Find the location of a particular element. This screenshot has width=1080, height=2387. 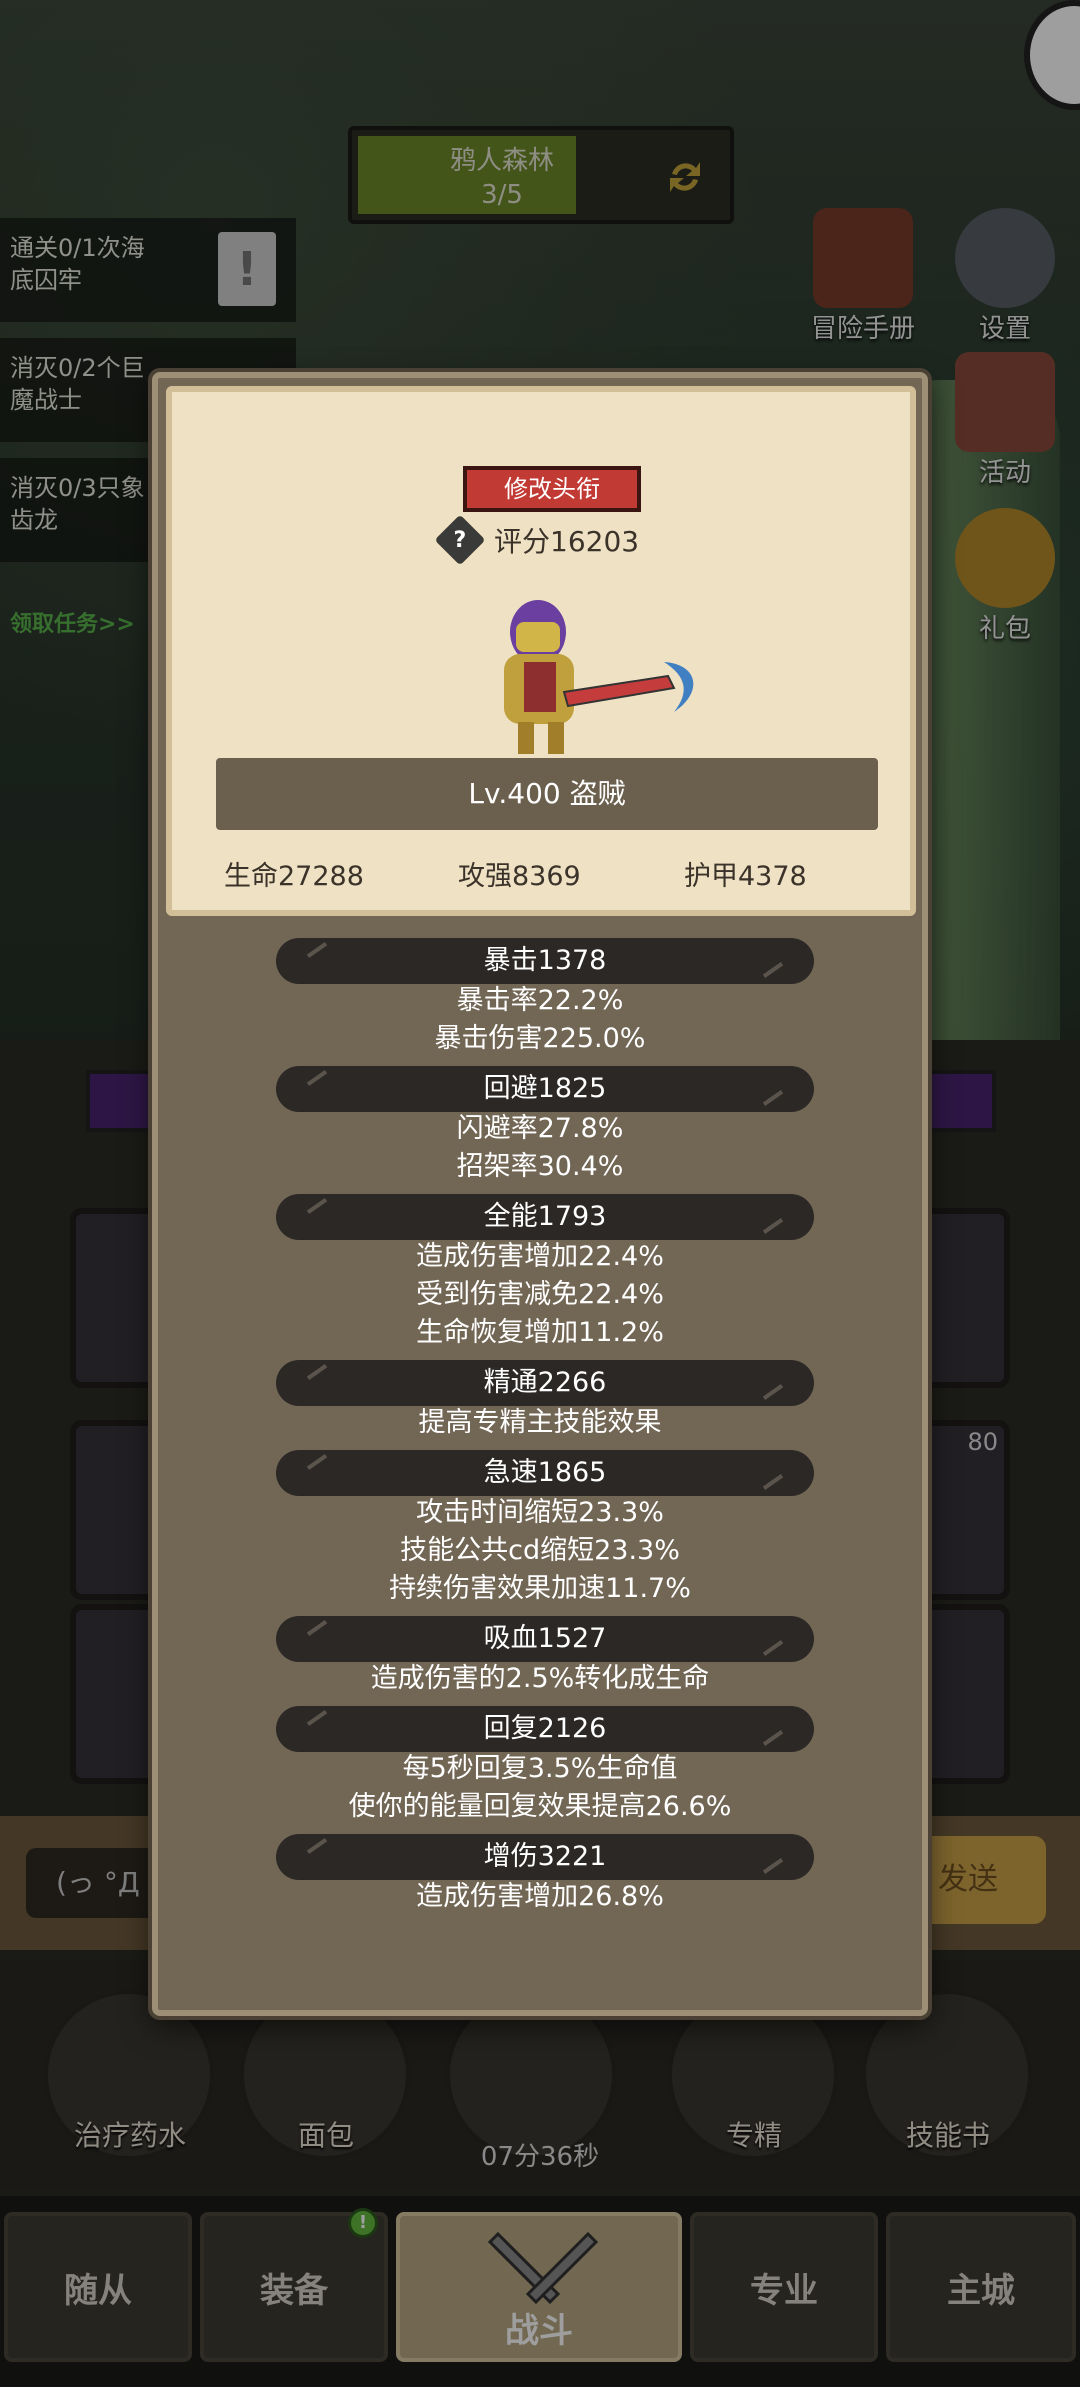

attribute-detail: 生命恢复增加11.2% is located at coordinates (540, 1332).